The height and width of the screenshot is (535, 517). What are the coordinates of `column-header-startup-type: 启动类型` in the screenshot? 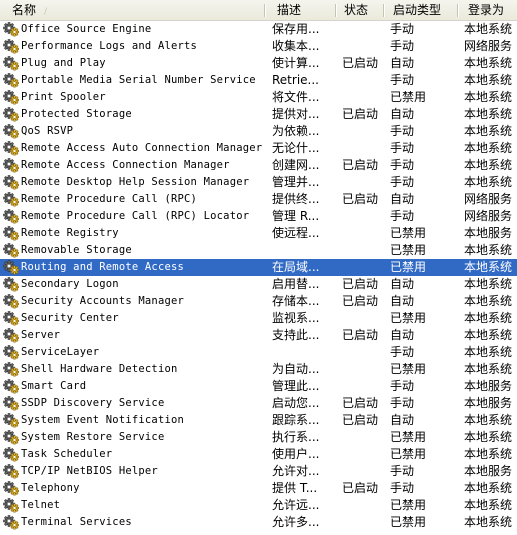 It's located at (424, 10).